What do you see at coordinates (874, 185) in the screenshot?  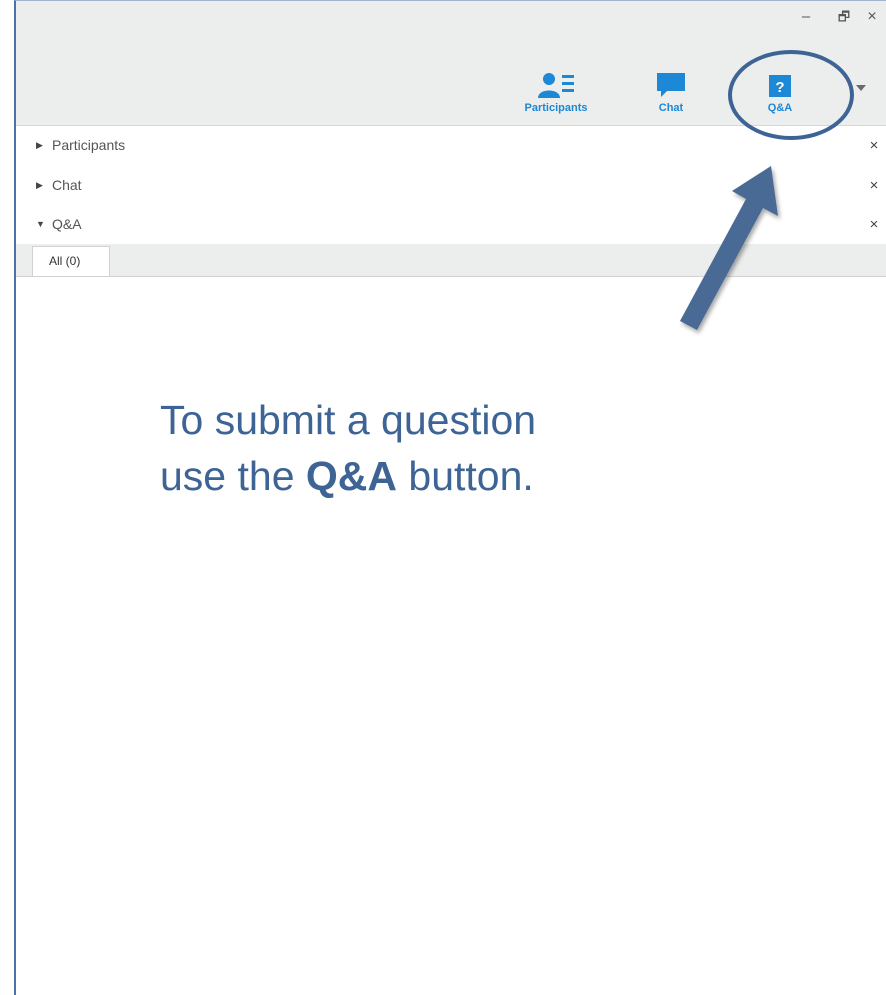 I see `panel-chat-close: ×` at bounding box center [874, 185].